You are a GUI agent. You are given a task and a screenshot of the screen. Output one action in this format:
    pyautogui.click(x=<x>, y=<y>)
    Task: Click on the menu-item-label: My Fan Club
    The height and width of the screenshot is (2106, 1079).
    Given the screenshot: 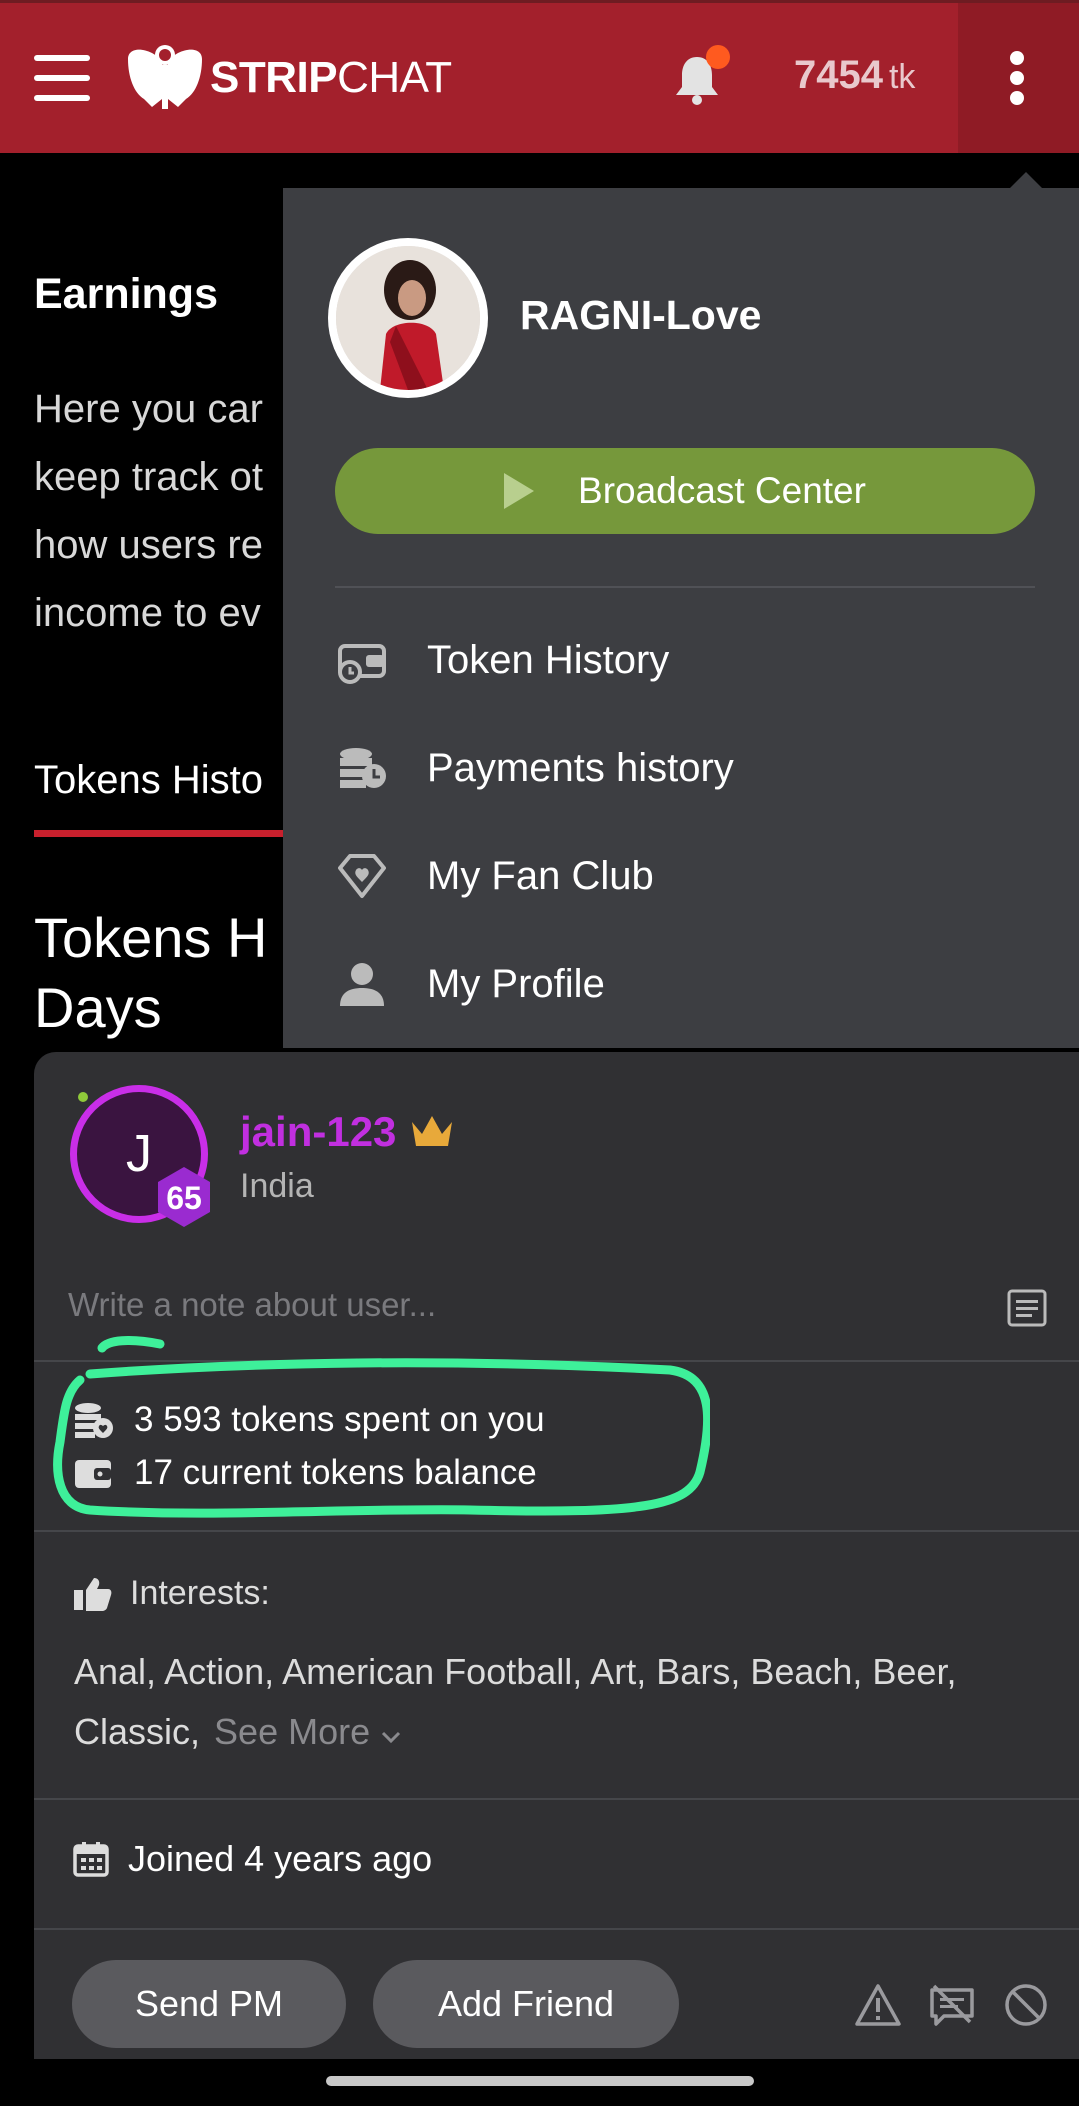 What is the action you would take?
    pyautogui.click(x=540, y=875)
    